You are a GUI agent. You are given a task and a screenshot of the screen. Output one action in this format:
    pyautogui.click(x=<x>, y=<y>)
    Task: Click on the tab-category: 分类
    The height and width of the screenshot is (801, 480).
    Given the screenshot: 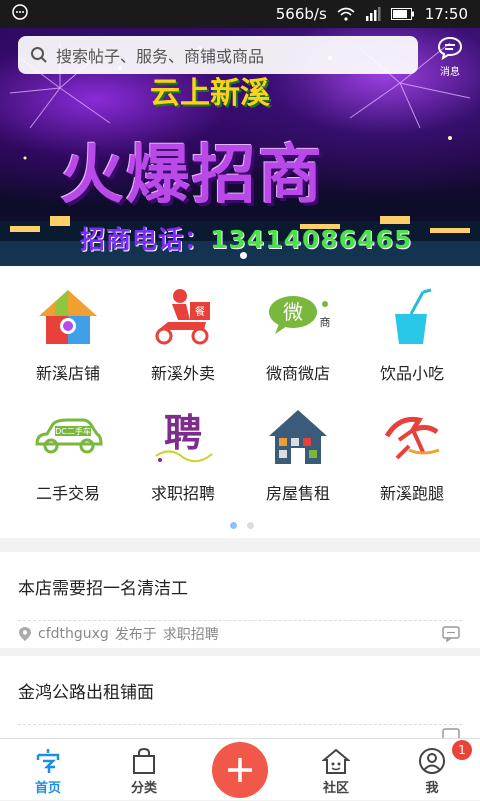 What is the action you would take?
    pyautogui.click(x=144, y=770)
    